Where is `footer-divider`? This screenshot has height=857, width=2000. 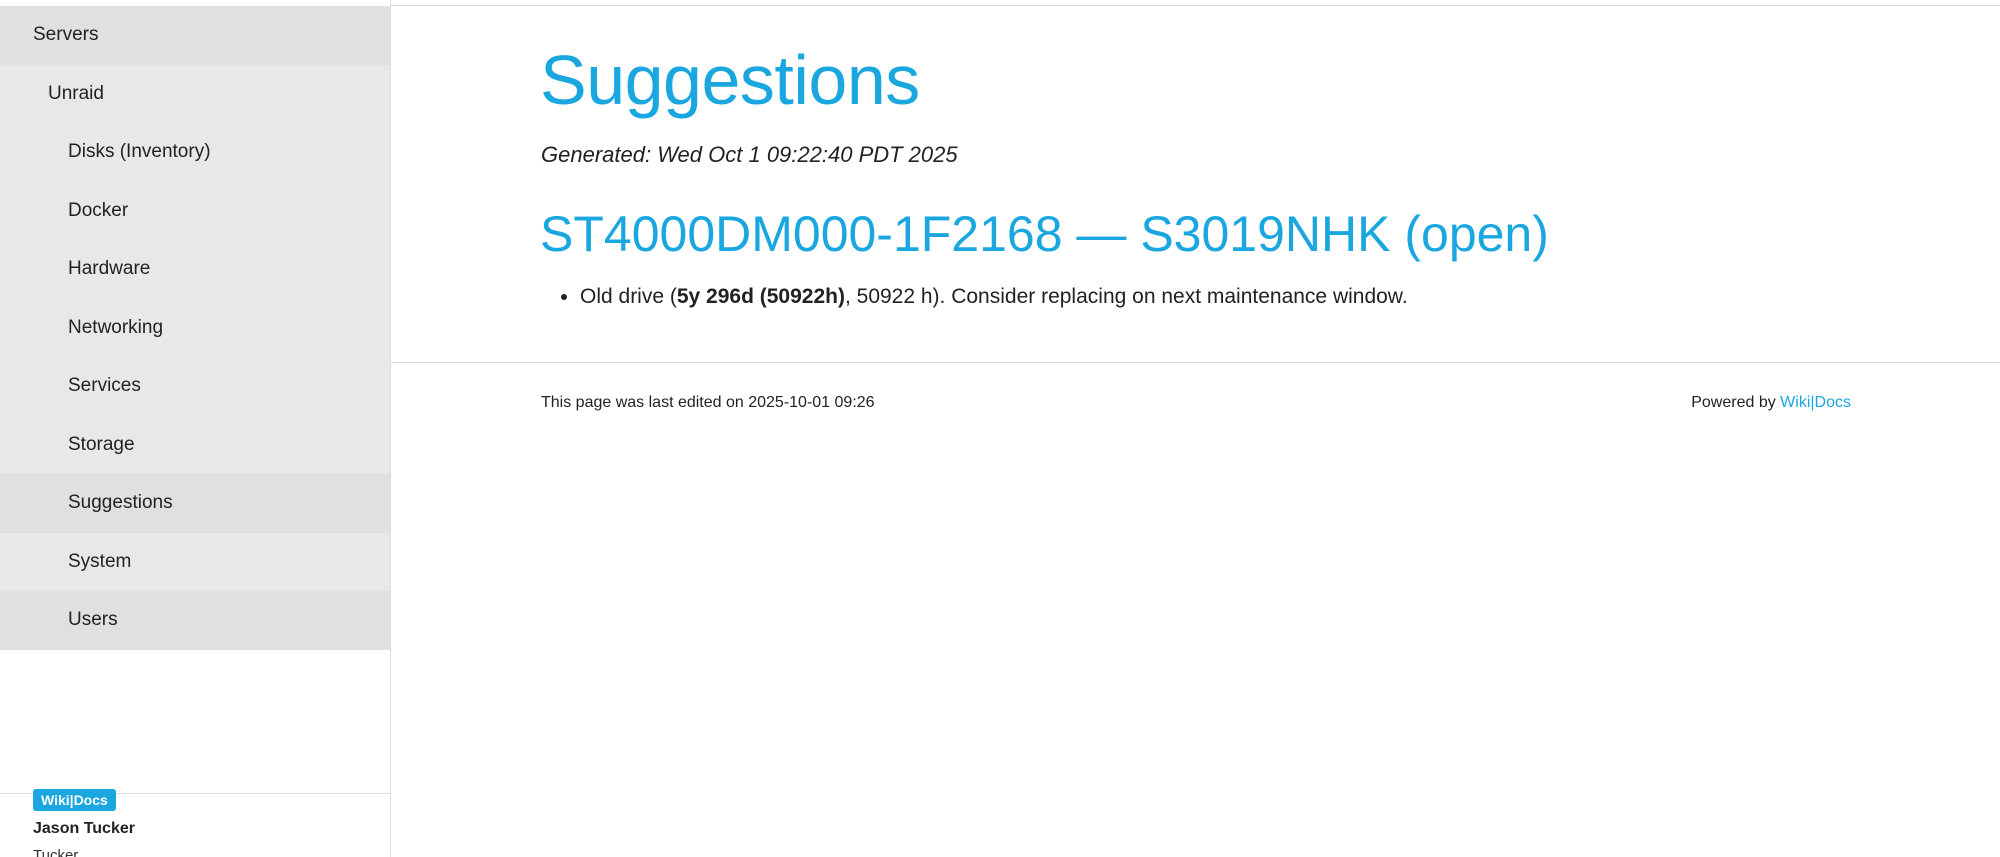
footer-divider is located at coordinates (1195, 362).